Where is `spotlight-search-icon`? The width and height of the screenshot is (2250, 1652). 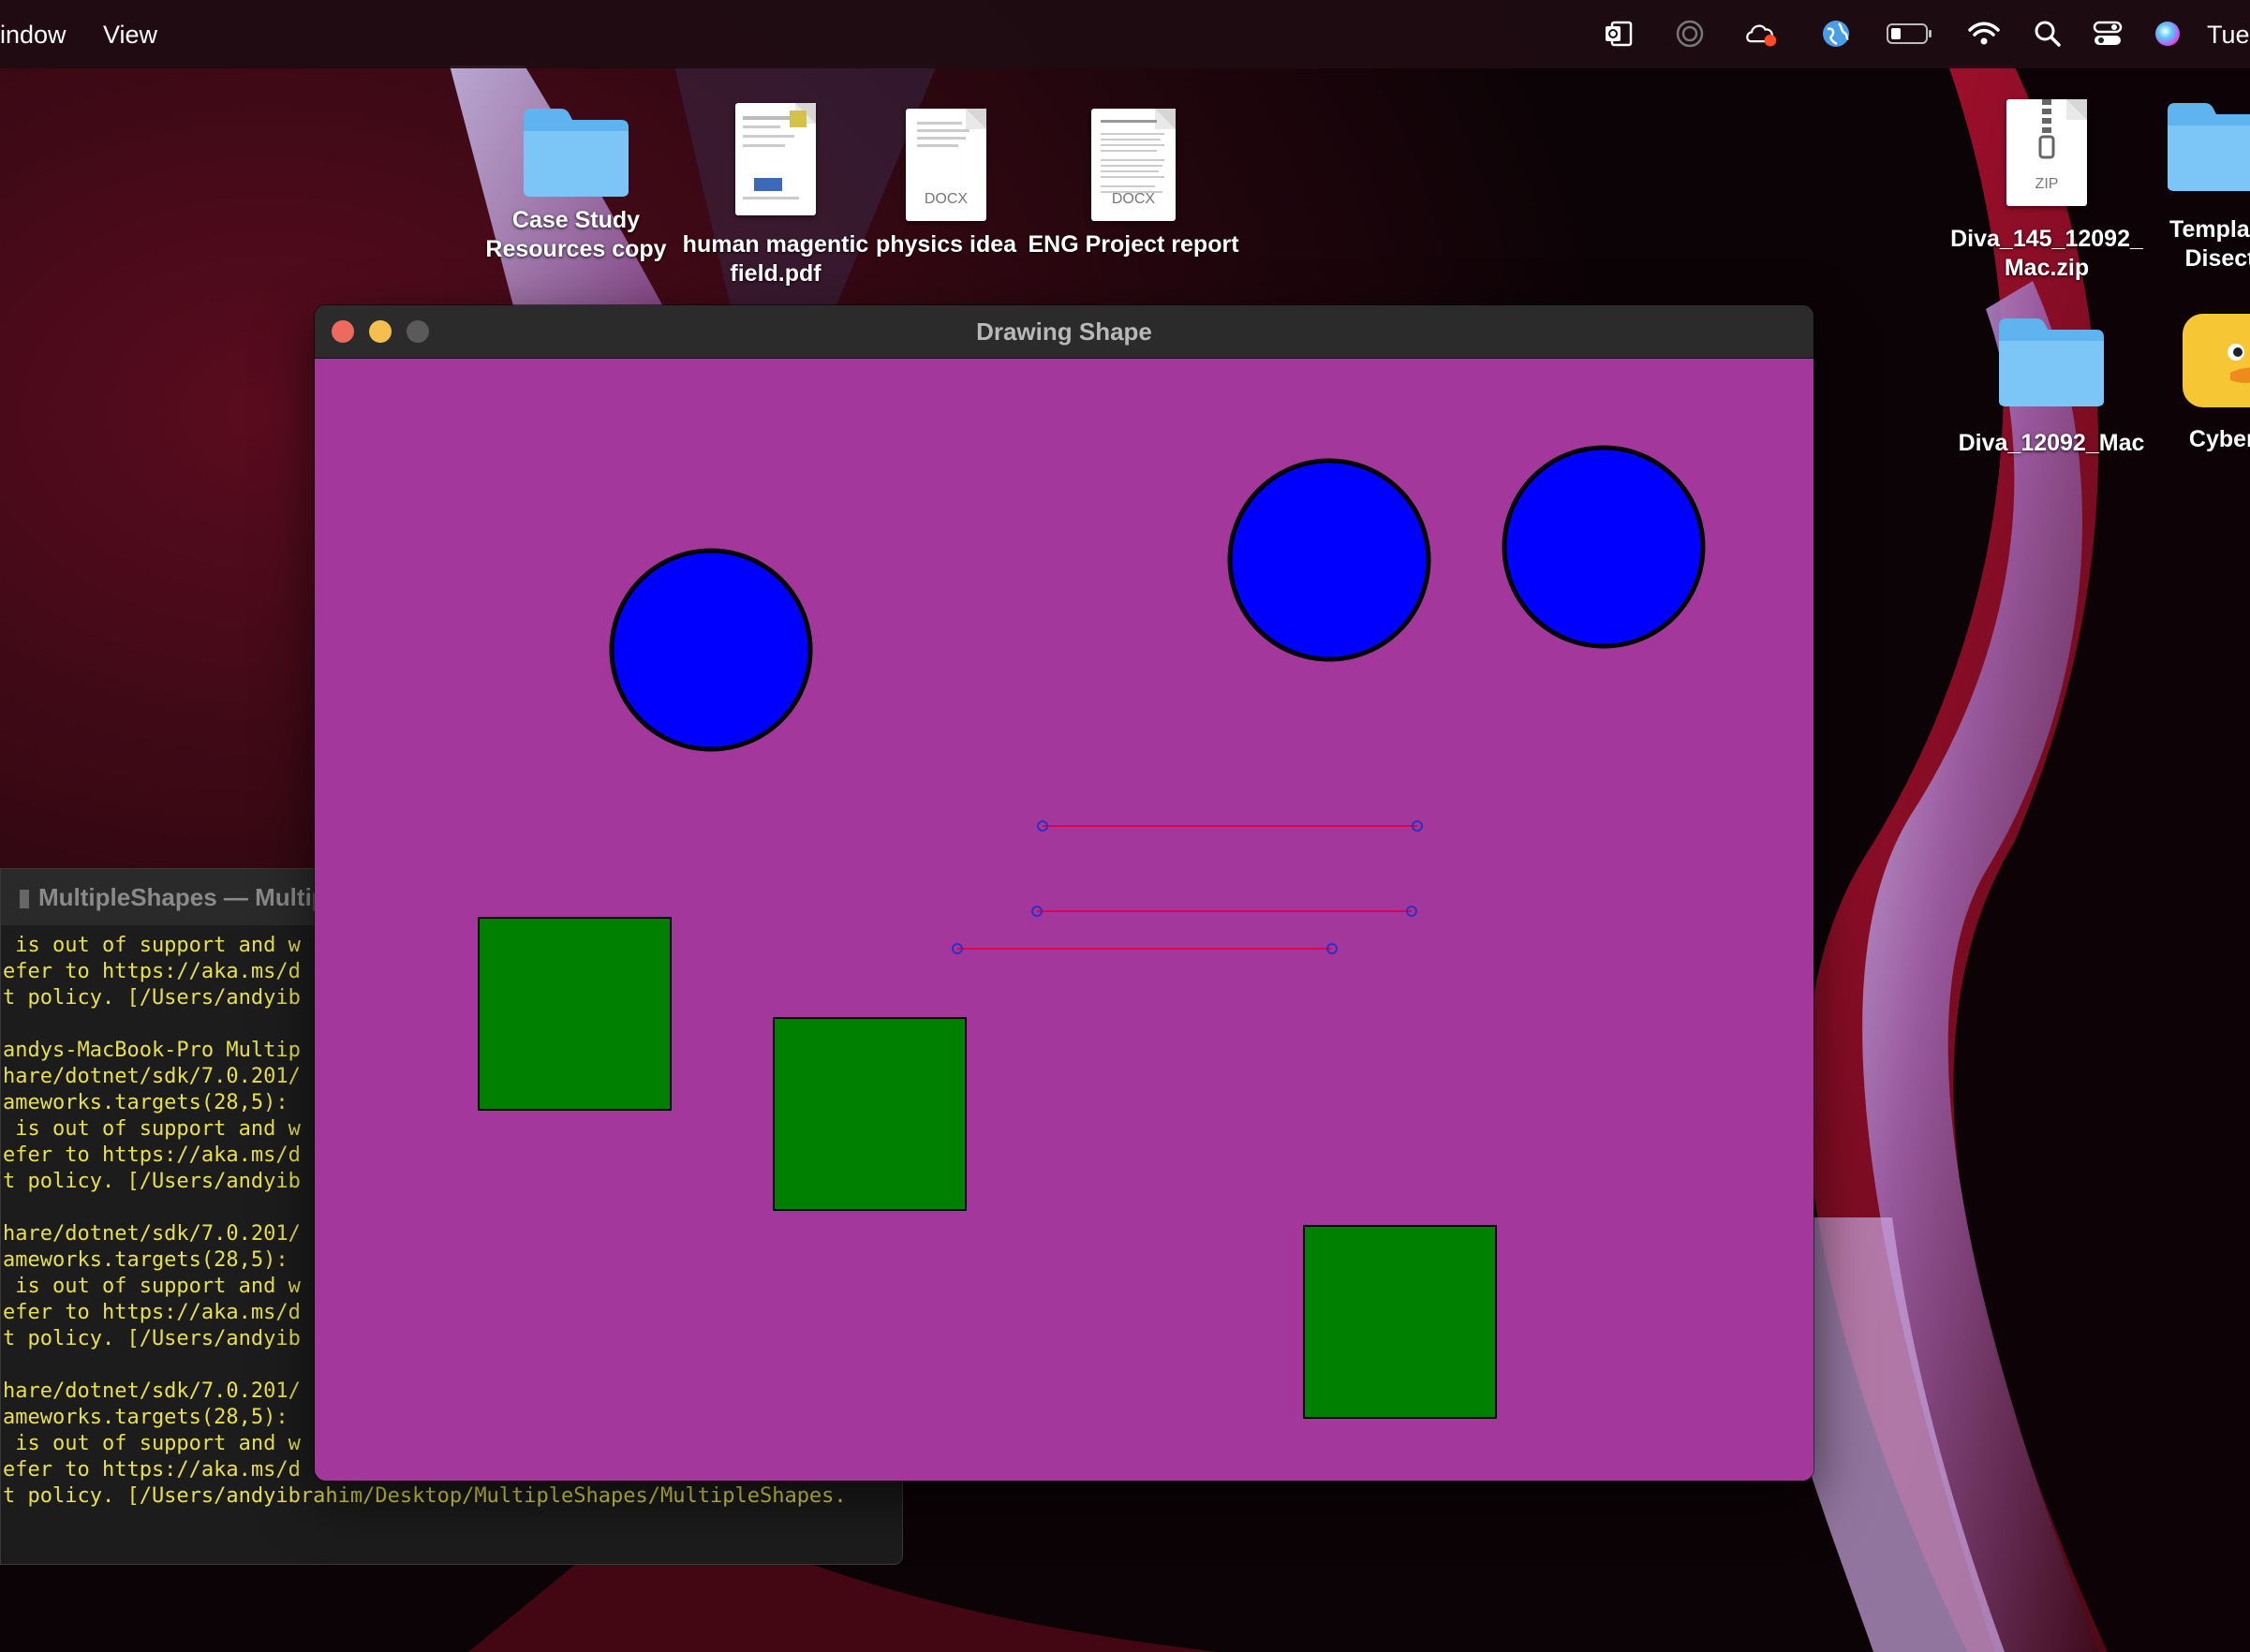 spotlight-search-icon is located at coordinates (2048, 34).